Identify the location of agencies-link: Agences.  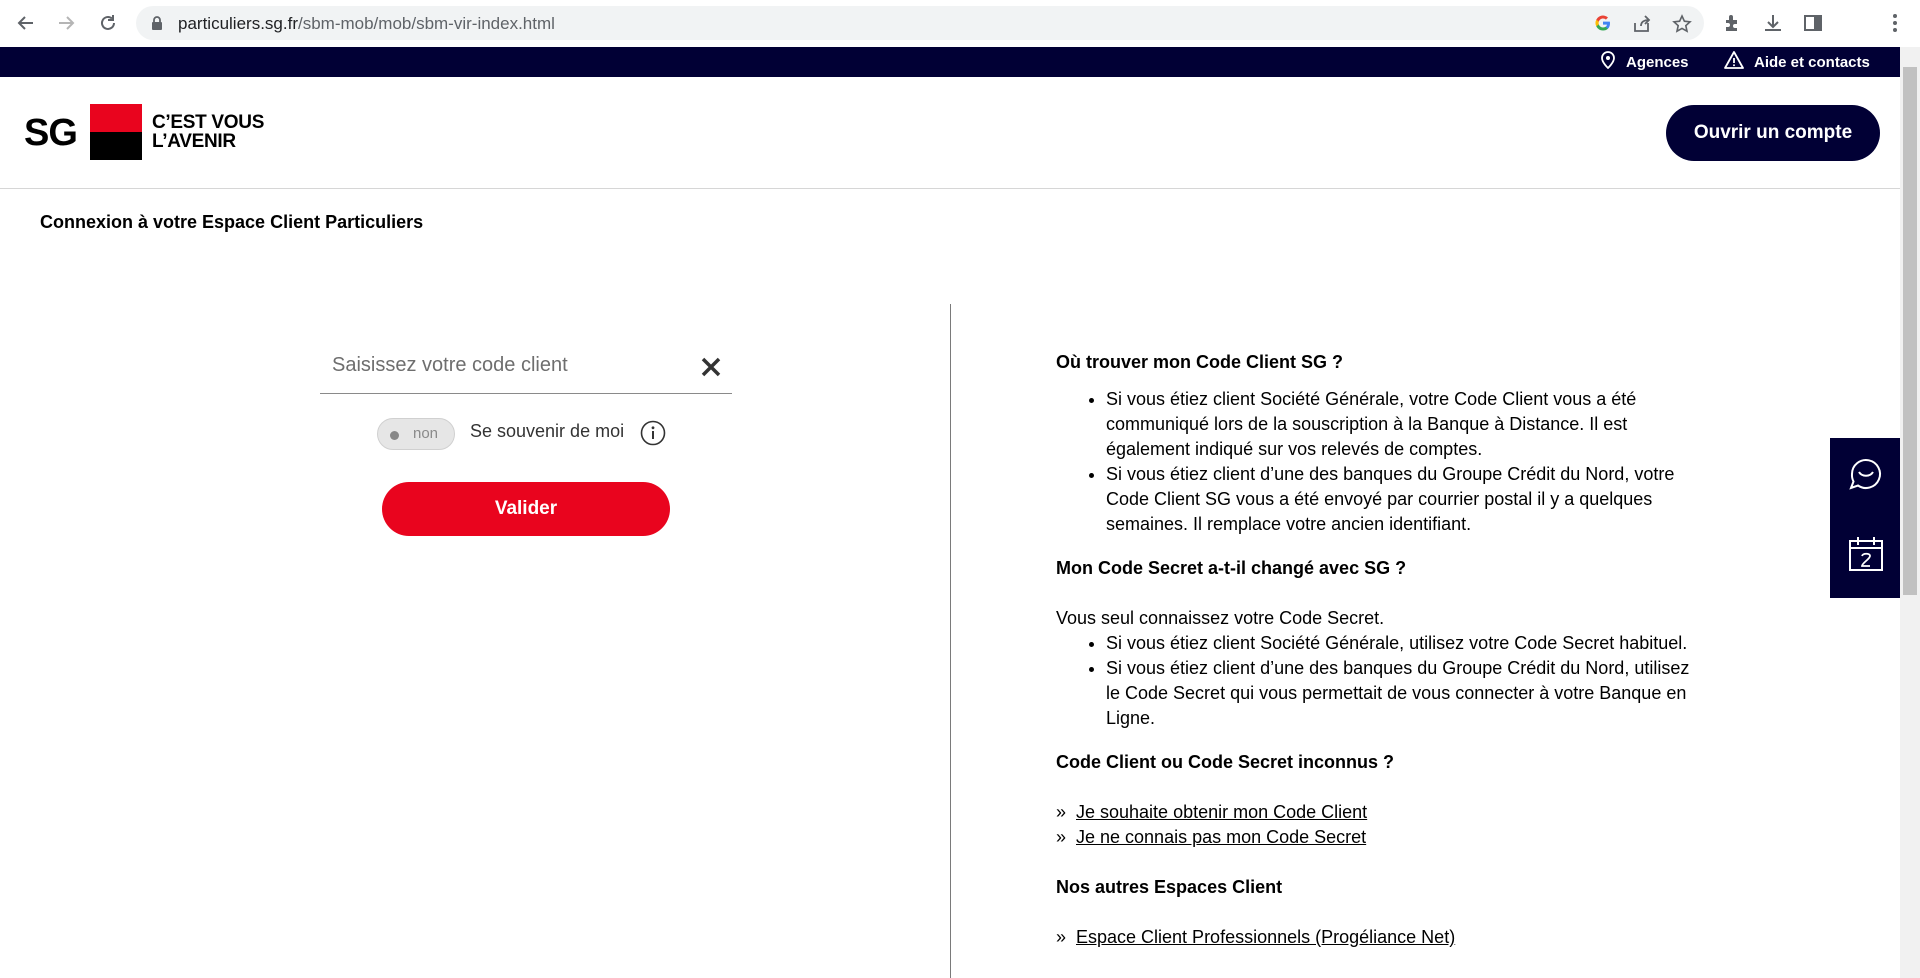
(1644, 62).